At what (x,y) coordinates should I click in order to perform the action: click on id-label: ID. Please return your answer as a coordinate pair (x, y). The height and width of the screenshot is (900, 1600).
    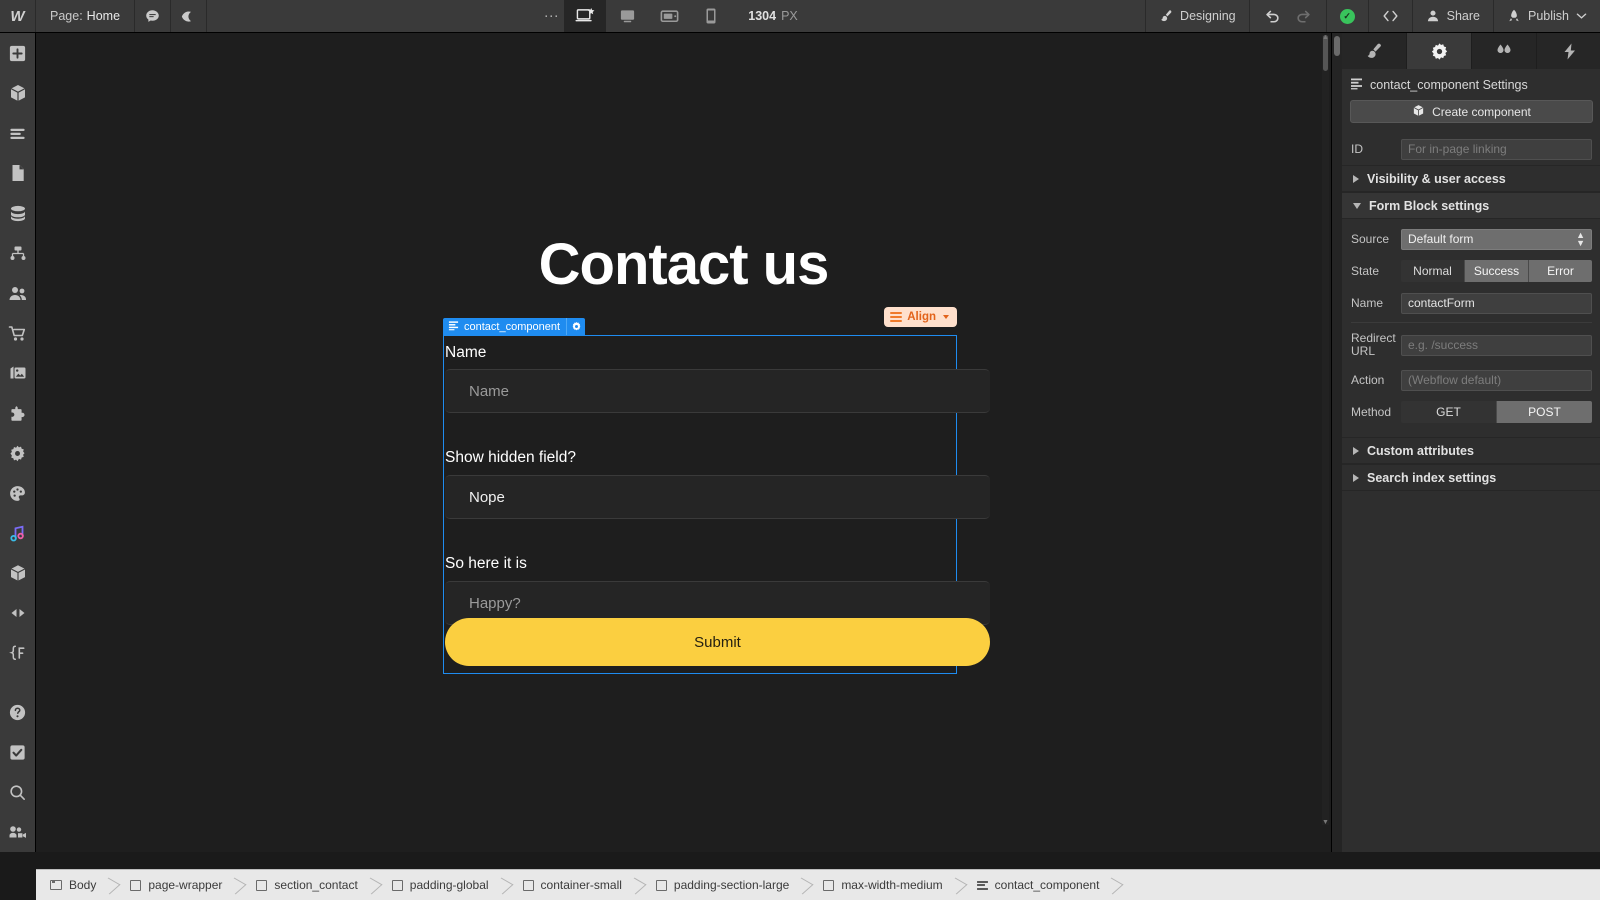
    Looking at the image, I should click on (1357, 149).